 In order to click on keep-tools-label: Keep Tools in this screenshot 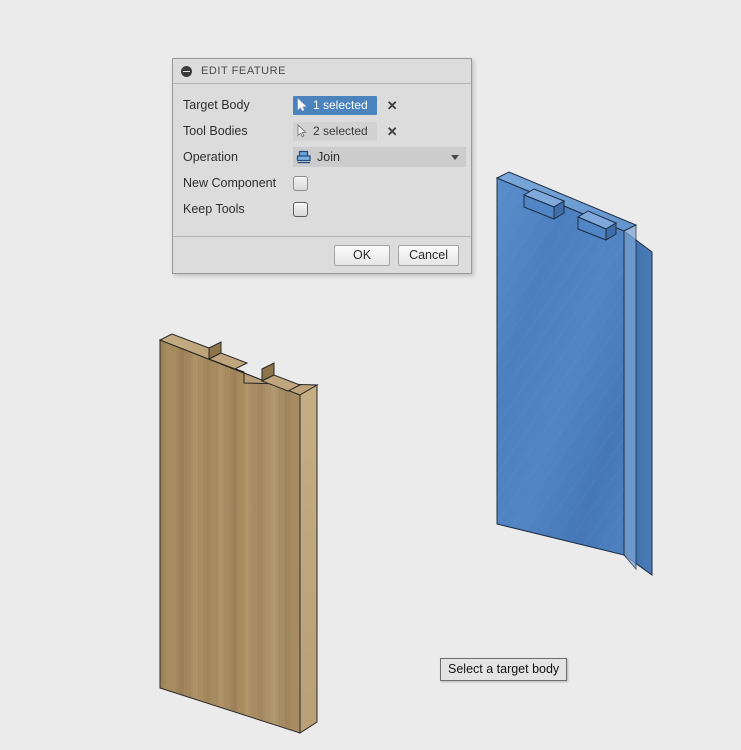, I will do `click(214, 209)`.